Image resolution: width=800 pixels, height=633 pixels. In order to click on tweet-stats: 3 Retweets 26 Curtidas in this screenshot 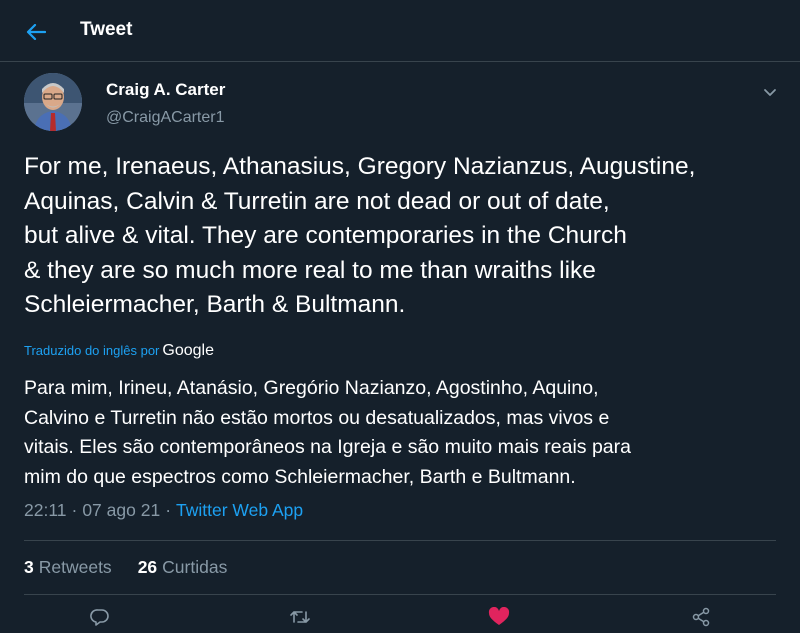, I will do `click(138, 567)`.